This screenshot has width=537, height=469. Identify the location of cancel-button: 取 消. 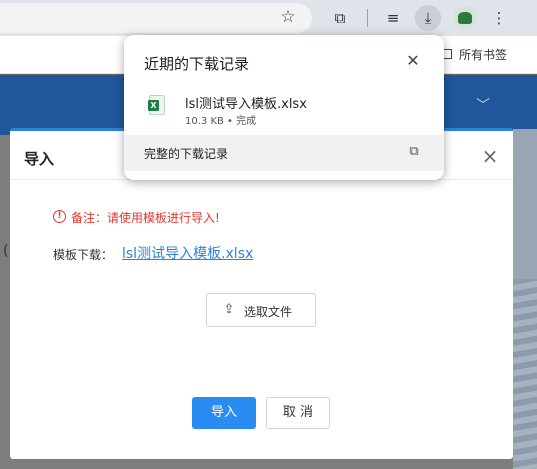
(298, 413).